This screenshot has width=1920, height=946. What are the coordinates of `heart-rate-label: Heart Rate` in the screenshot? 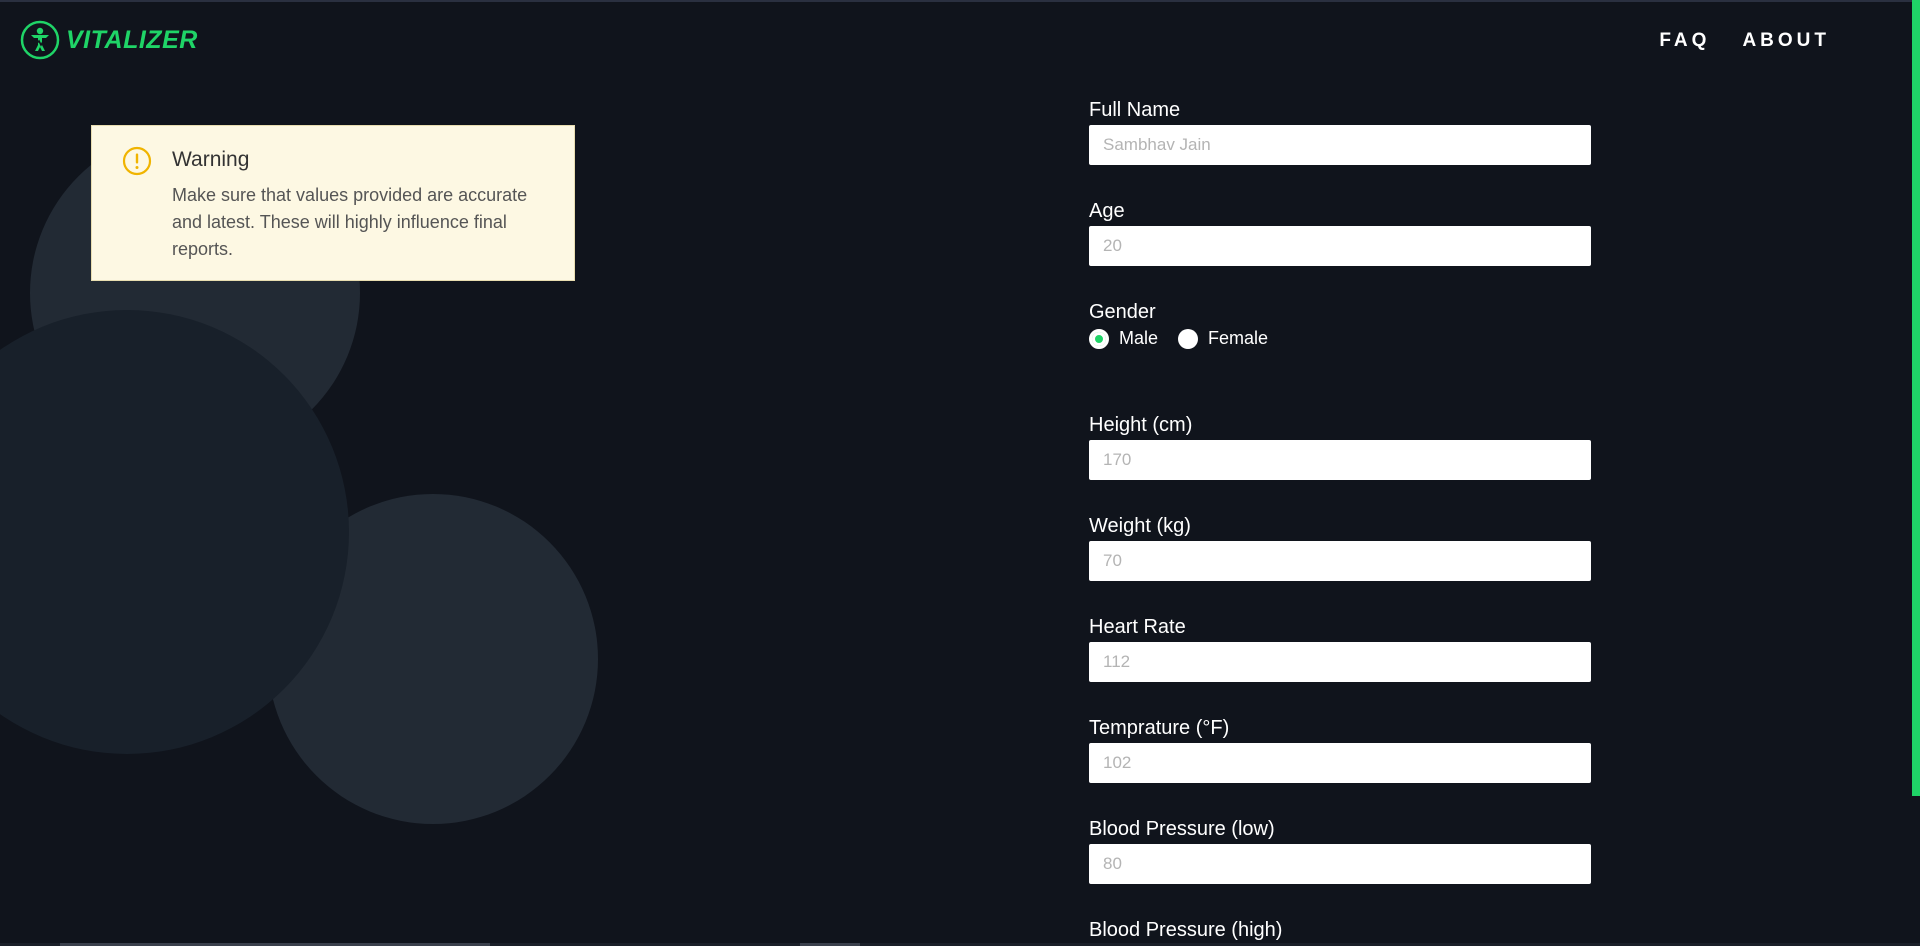 It's located at (1137, 627).